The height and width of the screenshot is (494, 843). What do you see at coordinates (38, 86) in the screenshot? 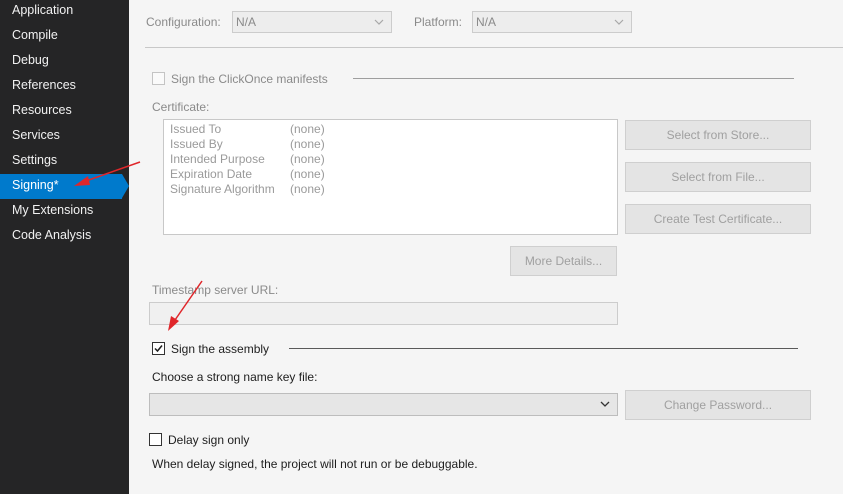
I see `sidebar-item-references: References` at bounding box center [38, 86].